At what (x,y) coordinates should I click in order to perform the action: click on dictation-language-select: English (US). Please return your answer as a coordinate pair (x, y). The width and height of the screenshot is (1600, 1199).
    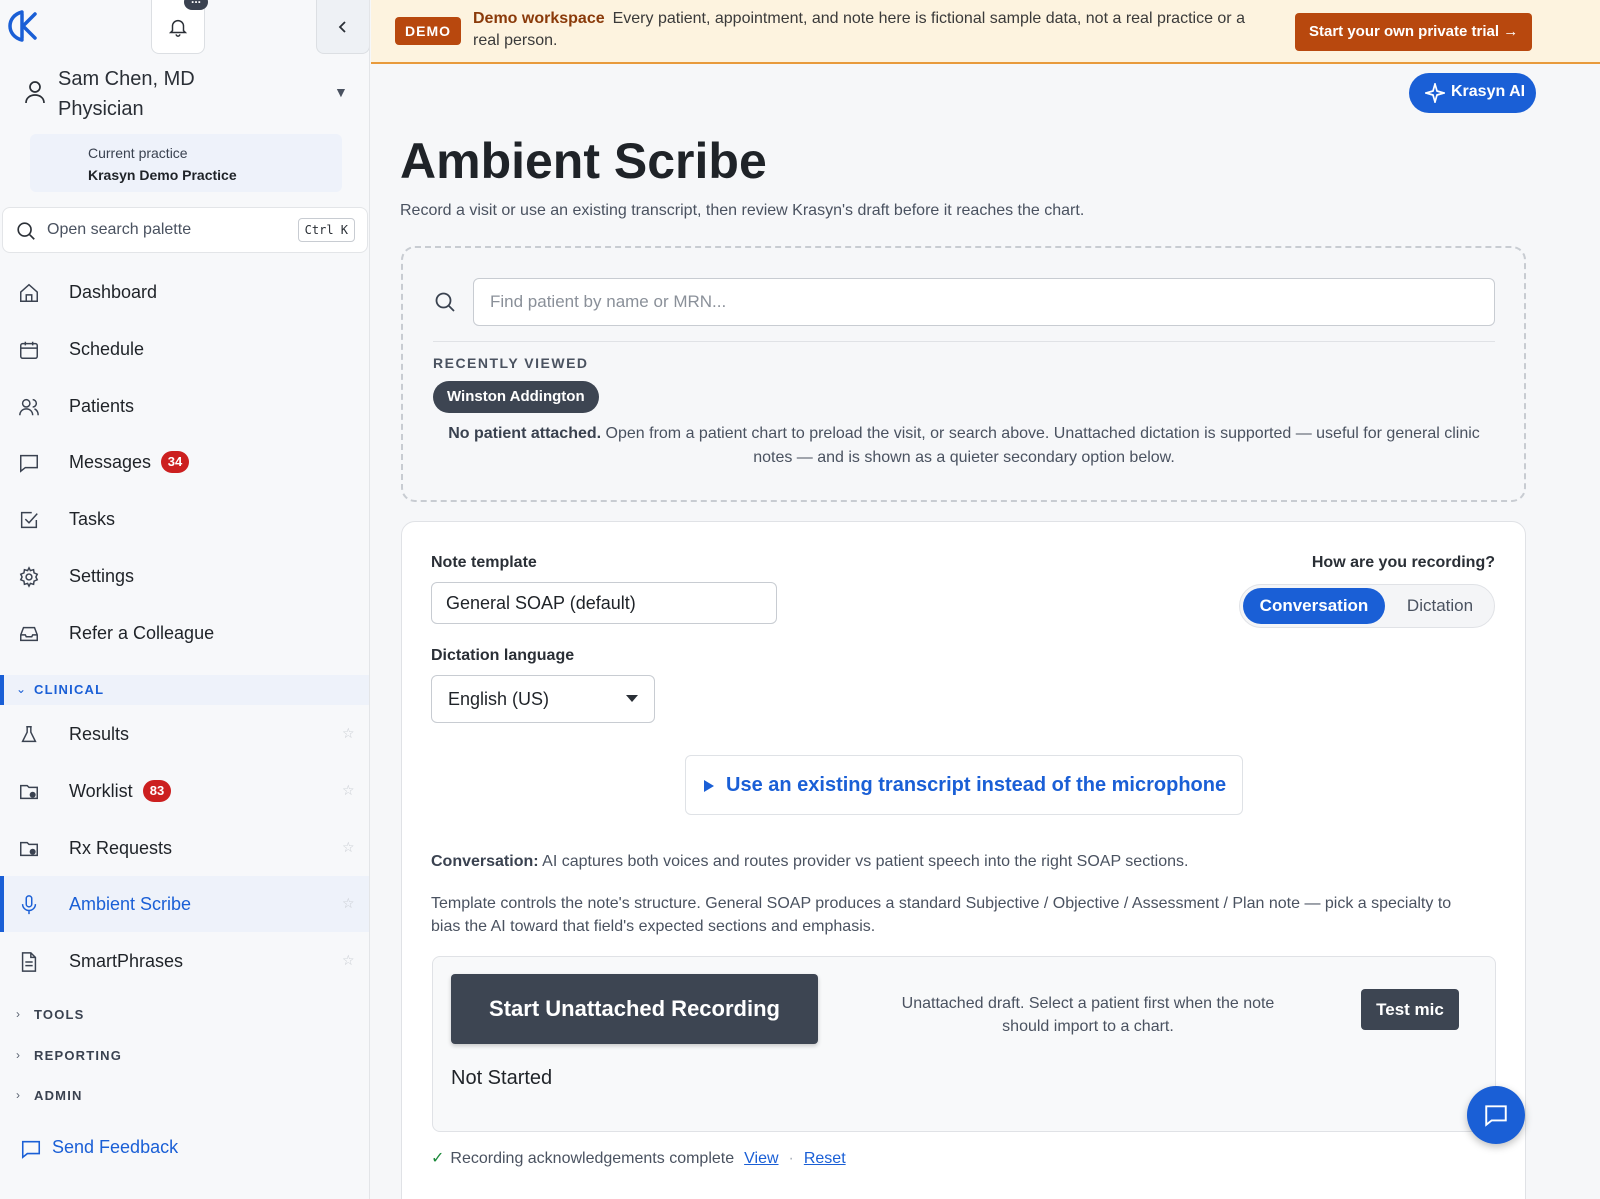
    Looking at the image, I should click on (543, 699).